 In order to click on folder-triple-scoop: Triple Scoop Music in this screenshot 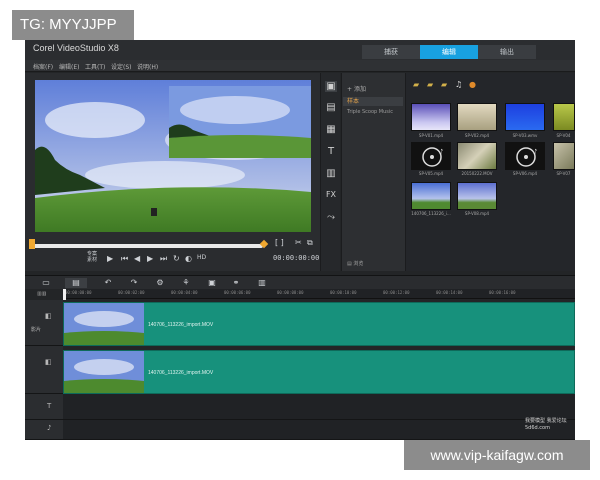, I will do `click(370, 112)`.